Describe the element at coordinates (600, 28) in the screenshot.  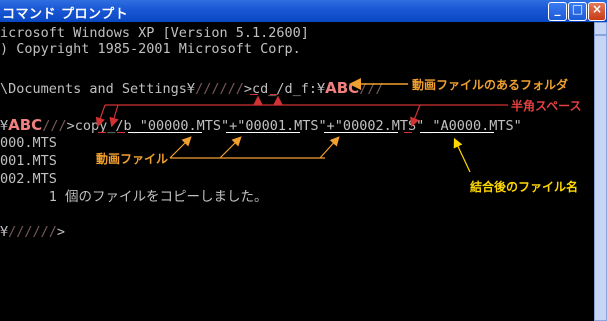
I see `scroll-up-button` at that location.